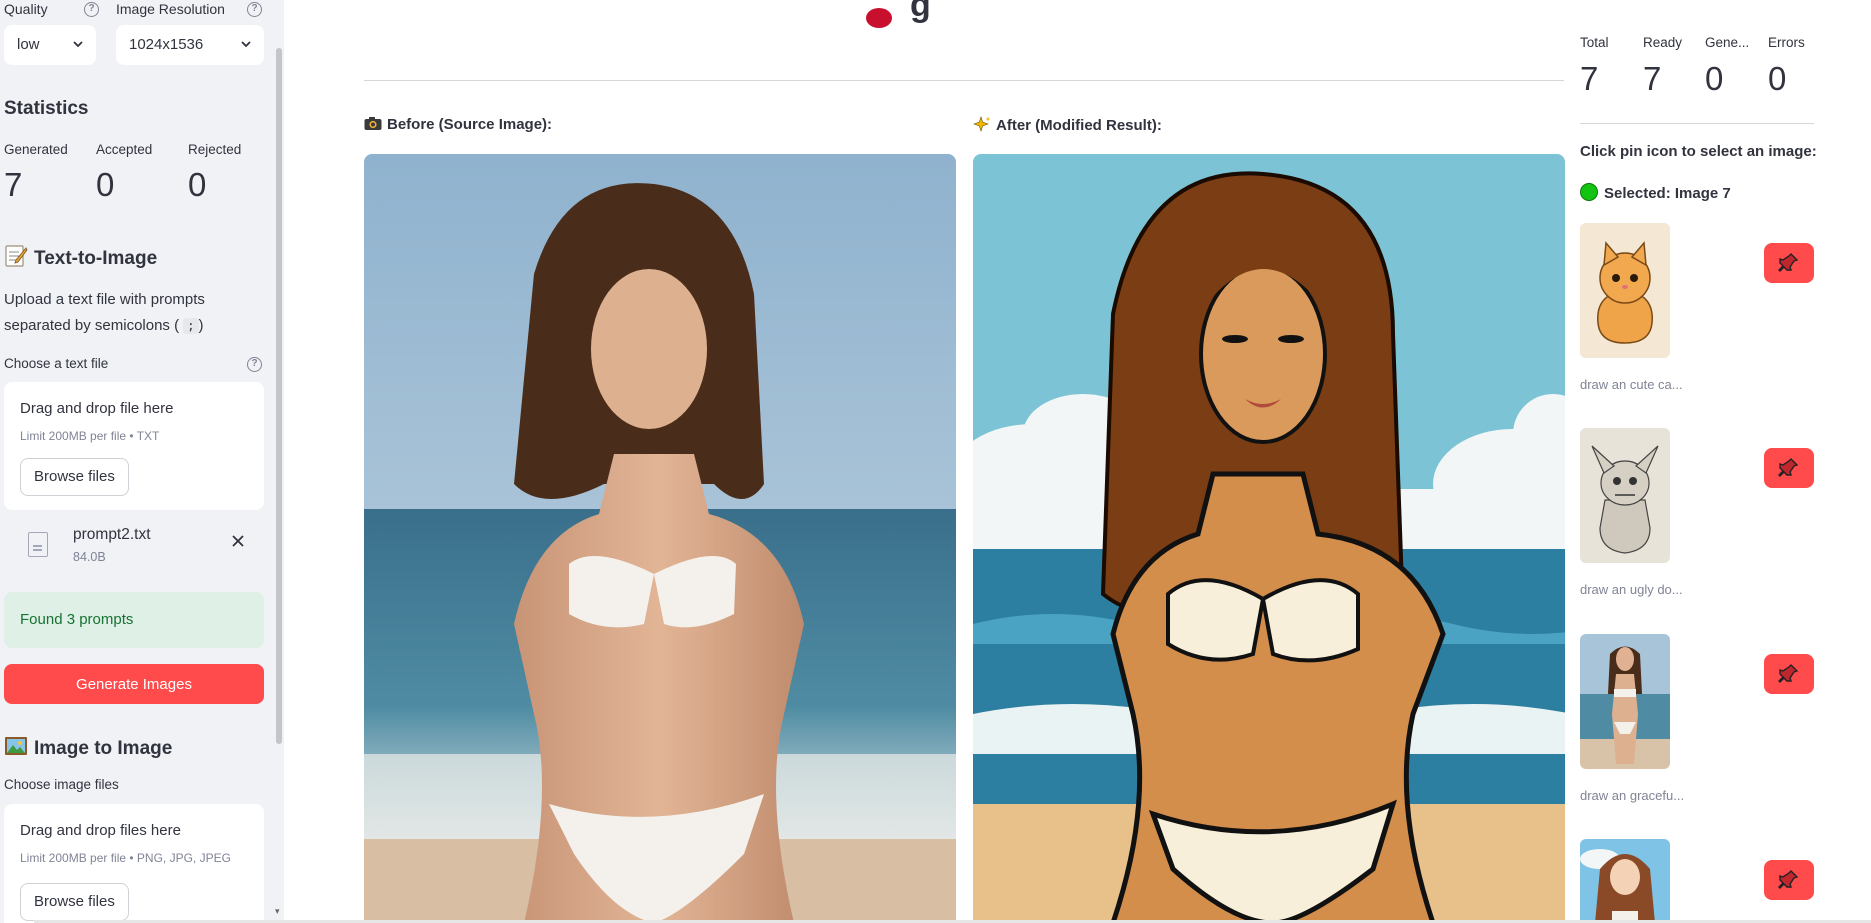  What do you see at coordinates (191, 326) in the screenshot?
I see `semicolon-code: ;` at bounding box center [191, 326].